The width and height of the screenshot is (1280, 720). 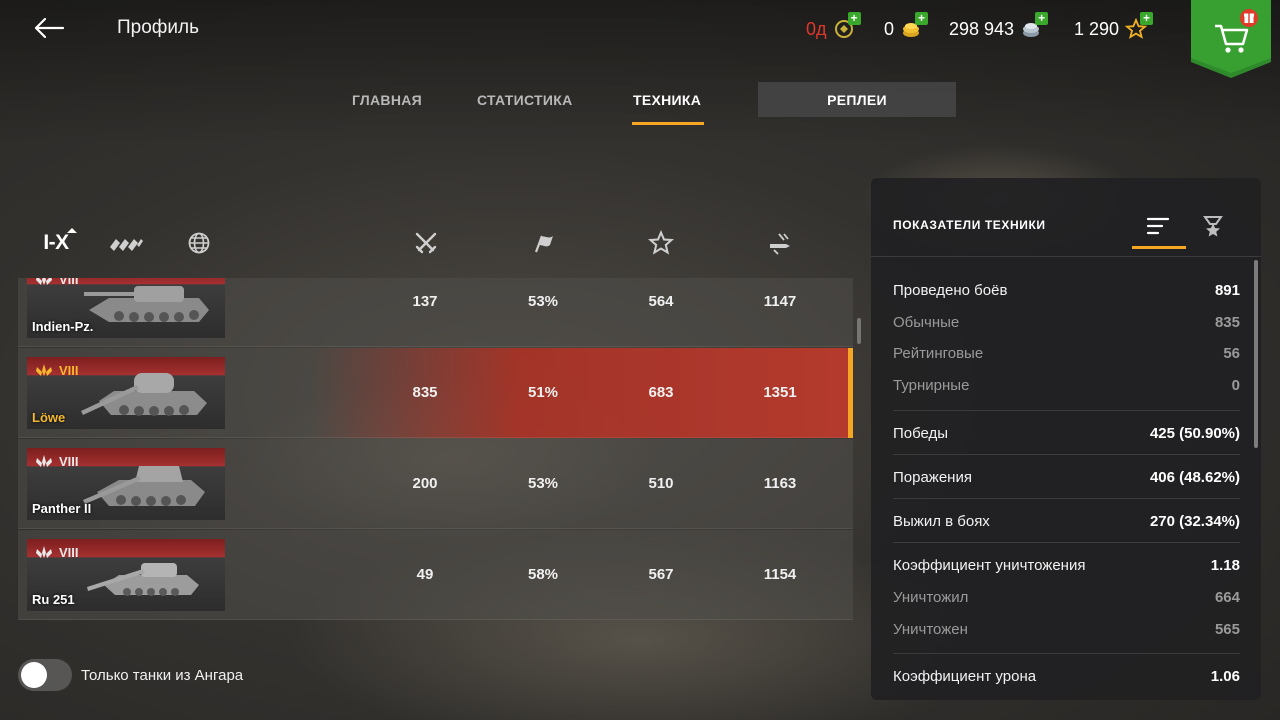 I want to click on vehicle-types-icon, so click(x=126, y=245).